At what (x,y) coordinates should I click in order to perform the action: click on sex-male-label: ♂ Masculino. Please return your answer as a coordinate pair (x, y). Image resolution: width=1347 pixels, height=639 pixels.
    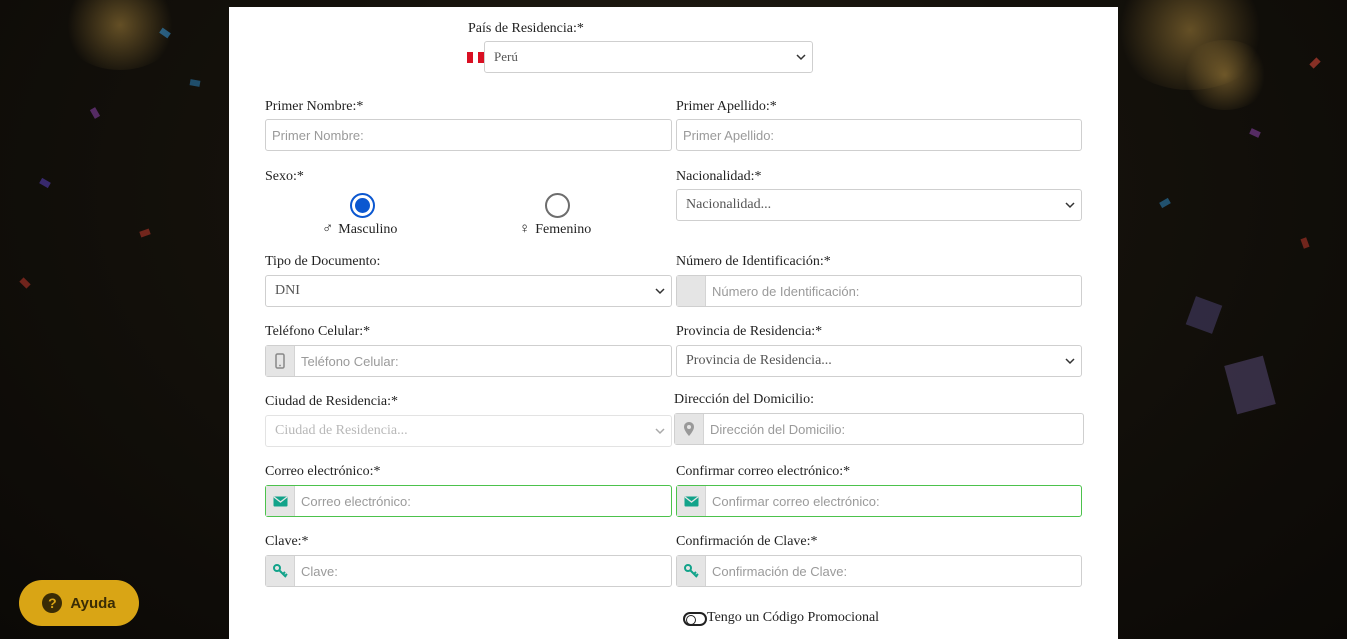
    Looking at the image, I should click on (359, 229).